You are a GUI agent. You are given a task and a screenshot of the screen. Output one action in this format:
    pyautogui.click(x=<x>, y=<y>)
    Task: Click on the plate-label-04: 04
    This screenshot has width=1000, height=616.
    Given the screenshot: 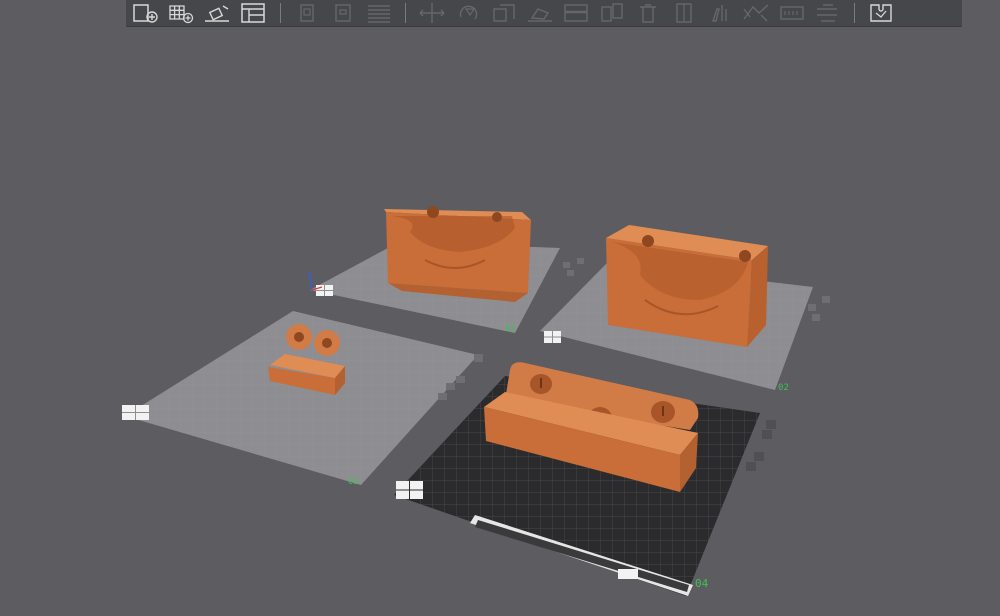 What is the action you would take?
    pyautogui.click(x=702, y=583)
    